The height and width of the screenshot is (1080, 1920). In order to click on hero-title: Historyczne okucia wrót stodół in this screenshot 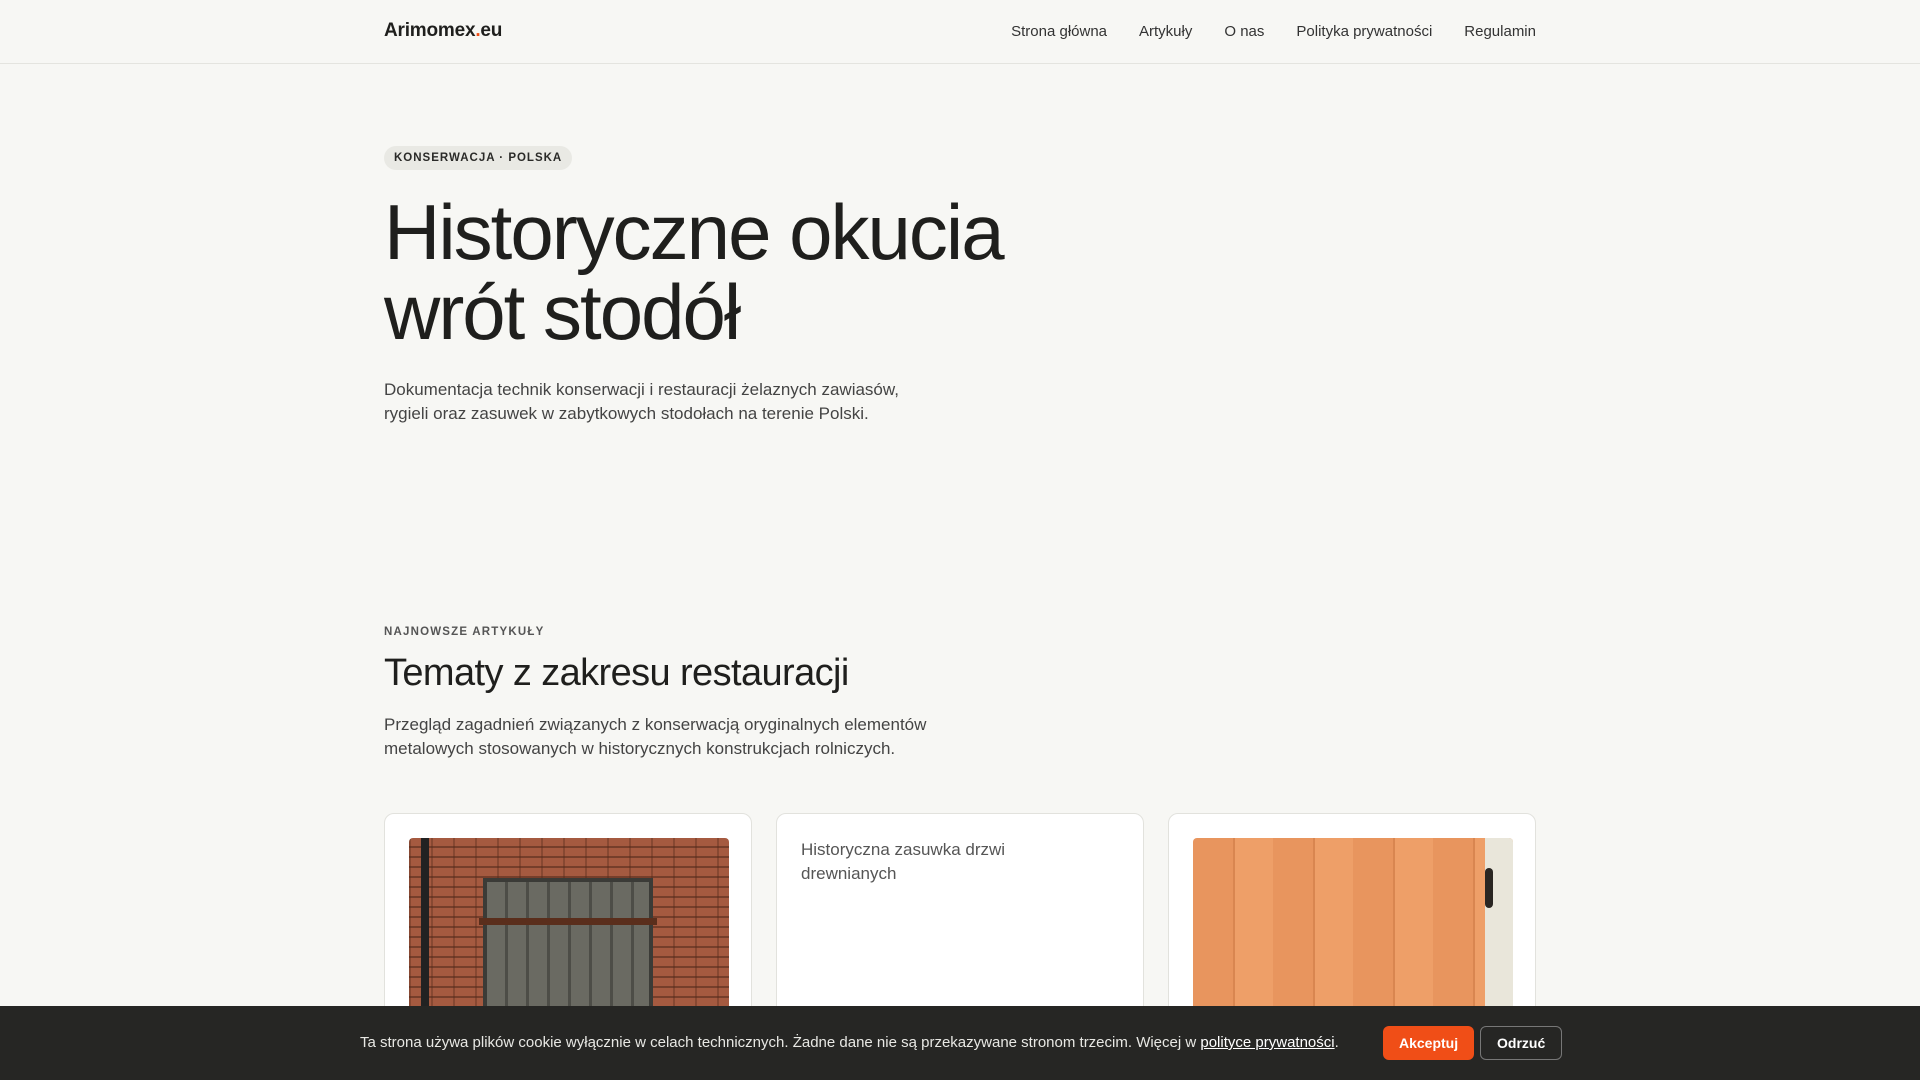, I will do `click(734, 272)`.